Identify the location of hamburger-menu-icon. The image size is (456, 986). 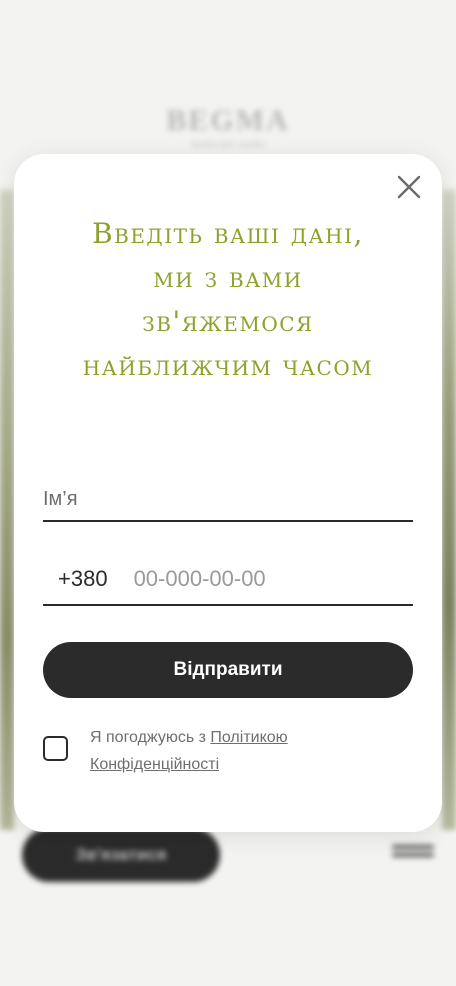
(413, 855).